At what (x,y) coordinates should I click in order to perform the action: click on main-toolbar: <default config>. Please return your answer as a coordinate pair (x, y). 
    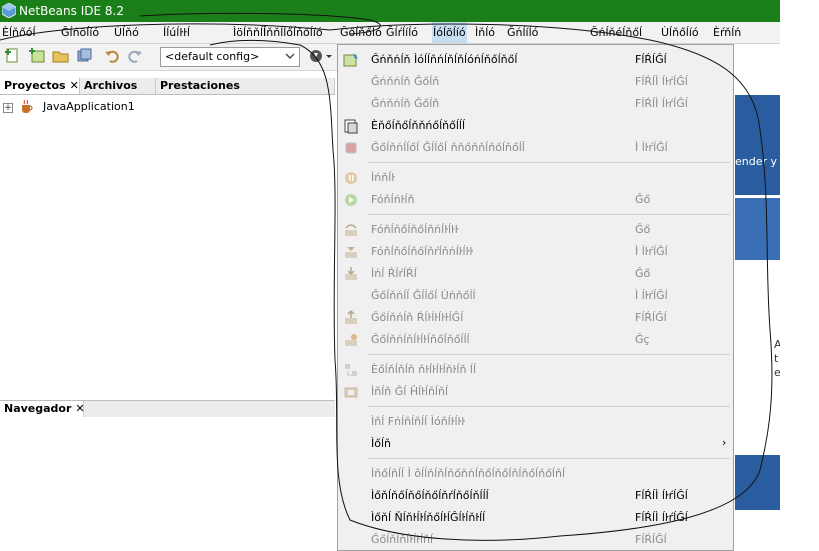
    Looking at the image, I should click on (170, 57).